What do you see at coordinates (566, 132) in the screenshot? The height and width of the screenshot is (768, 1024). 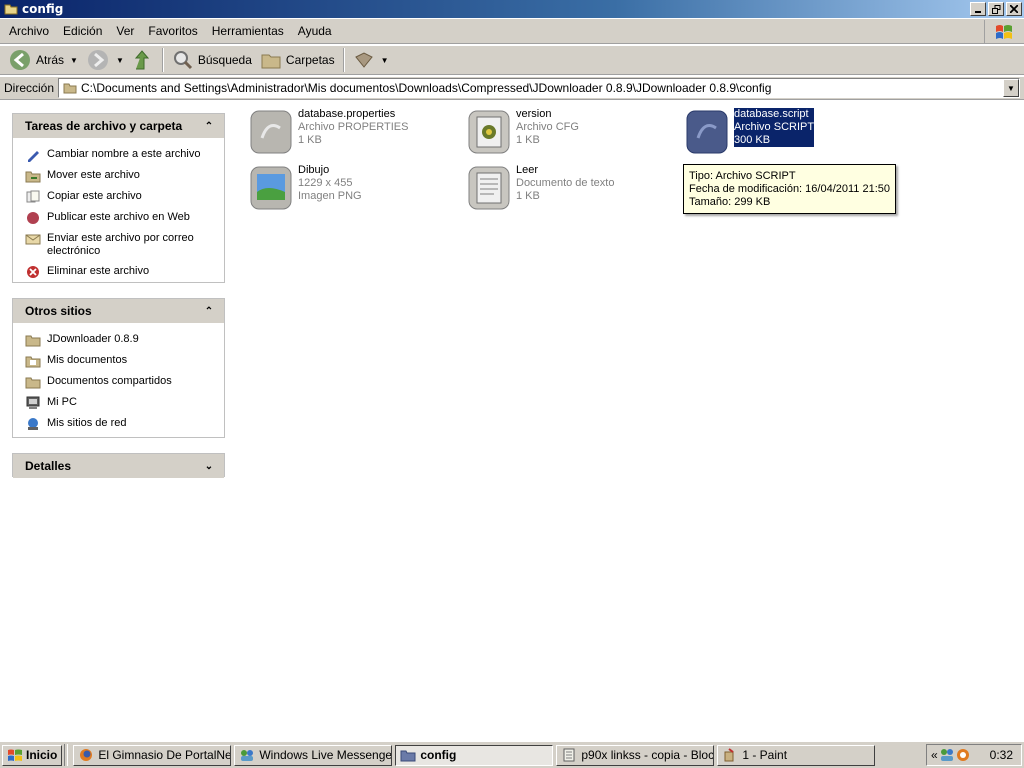 I see `file-item: version Archivo CFG 1 KB` at bounding box center [566, 132].